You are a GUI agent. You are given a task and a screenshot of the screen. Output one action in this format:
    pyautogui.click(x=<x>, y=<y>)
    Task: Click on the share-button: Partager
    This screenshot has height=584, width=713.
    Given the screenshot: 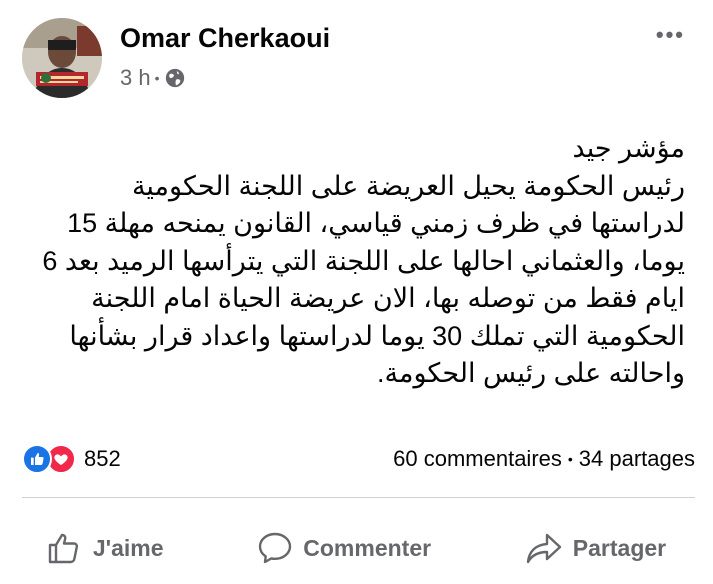 What is the action you would take?
    pyautogui.click(x=595, y=548)
    